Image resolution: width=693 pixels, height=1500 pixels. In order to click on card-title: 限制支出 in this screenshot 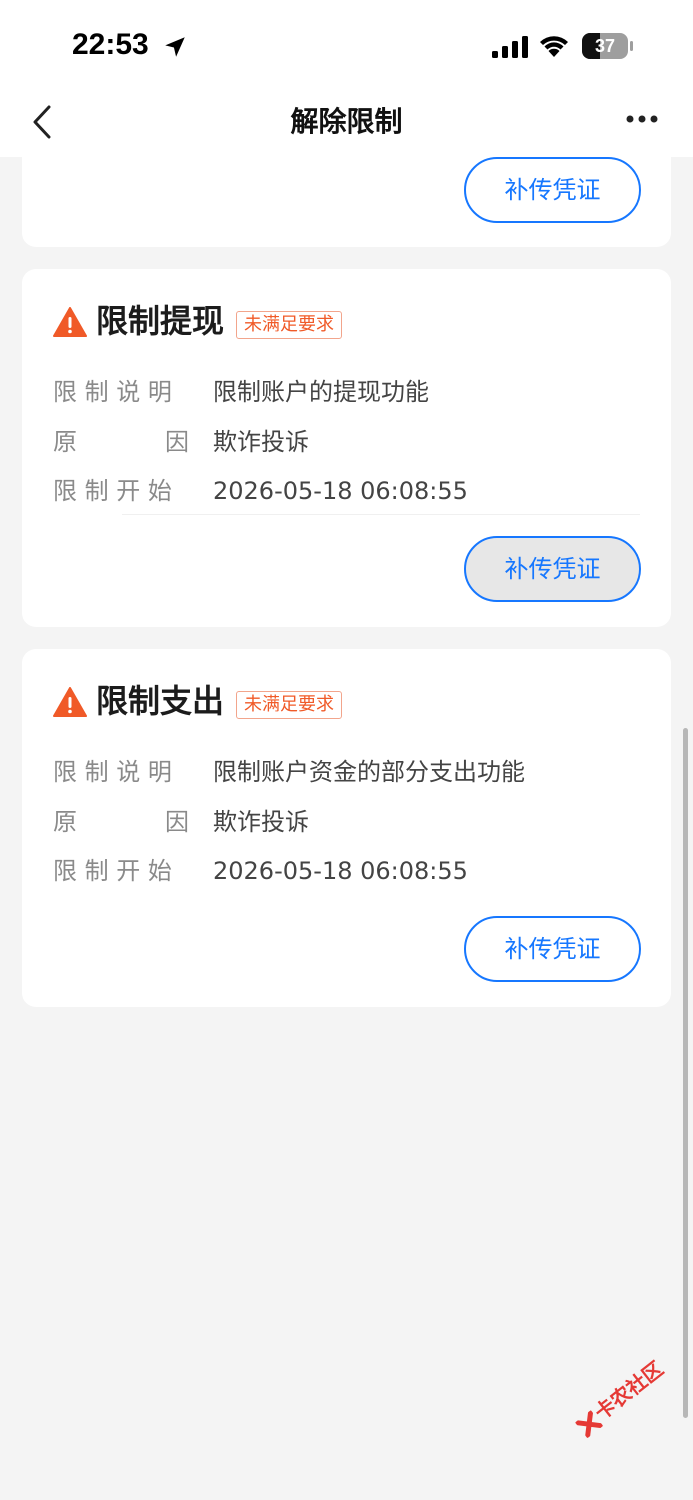, I will do `click(160, 701)`.